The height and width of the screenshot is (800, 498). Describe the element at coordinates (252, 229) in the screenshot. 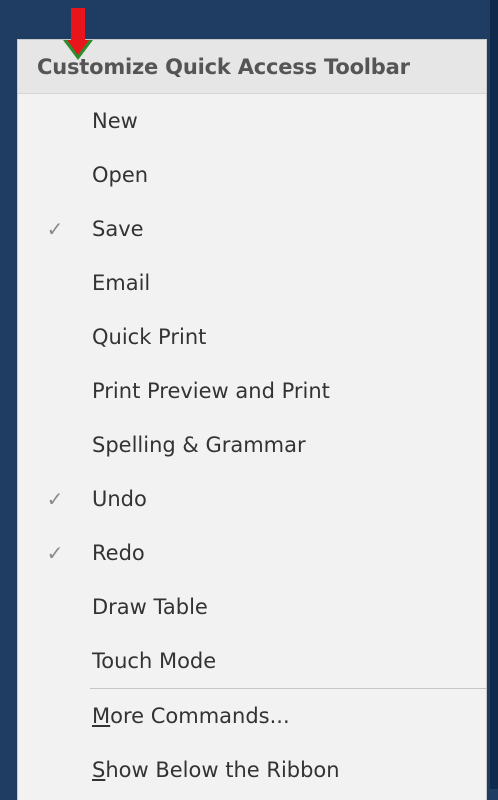

I see `menu-item-save: ✓ Save` at that location.